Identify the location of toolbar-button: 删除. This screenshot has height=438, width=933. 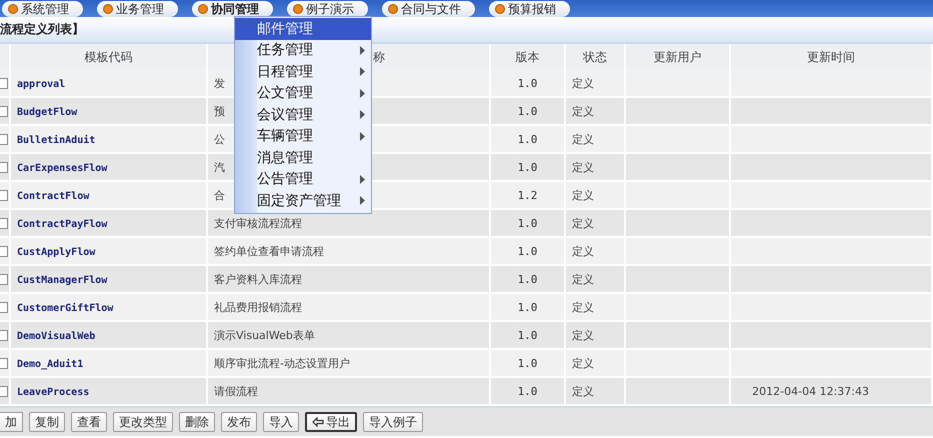
(197, 422).